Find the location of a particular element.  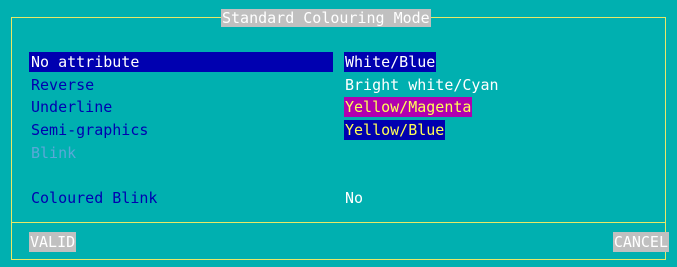

dialog-title: Standard Colouring Mode is located at coordinates (326, 18).